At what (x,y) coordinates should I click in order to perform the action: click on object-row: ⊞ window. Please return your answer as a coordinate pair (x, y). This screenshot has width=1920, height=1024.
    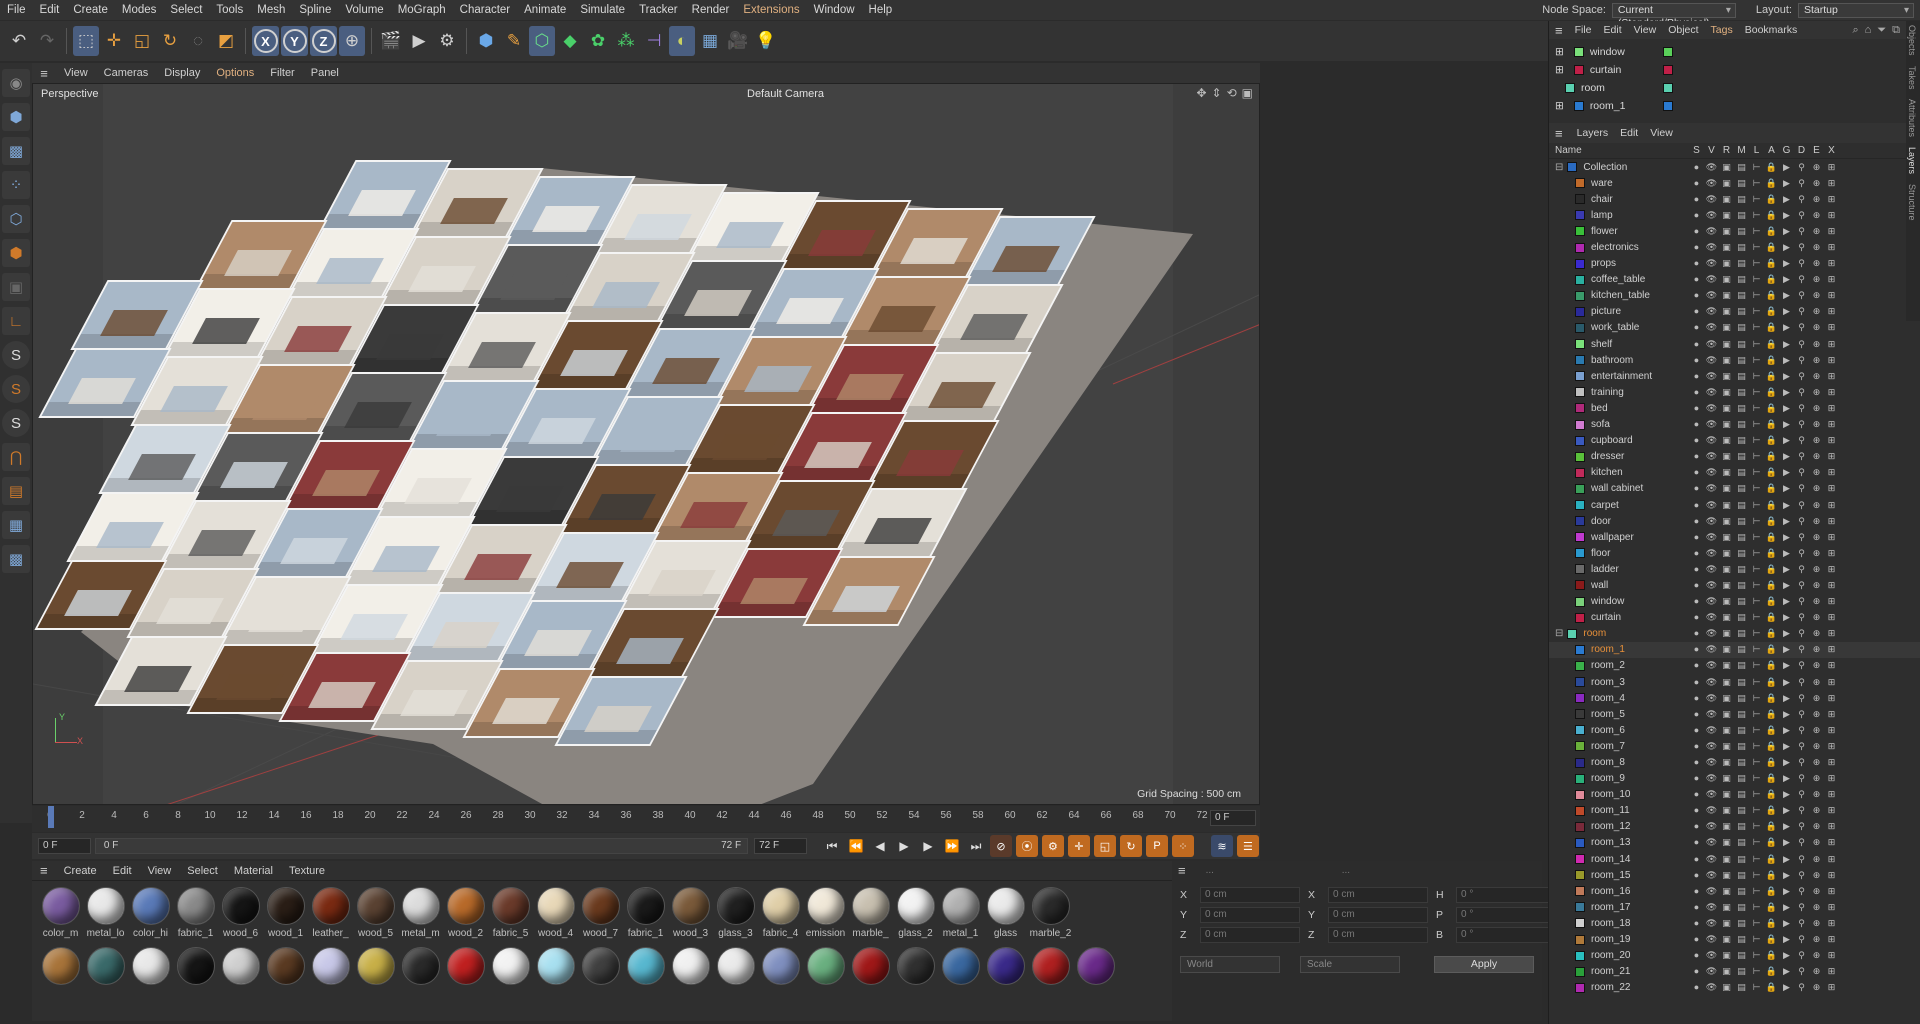
    Looking at the image, I should click on (1734, 52).